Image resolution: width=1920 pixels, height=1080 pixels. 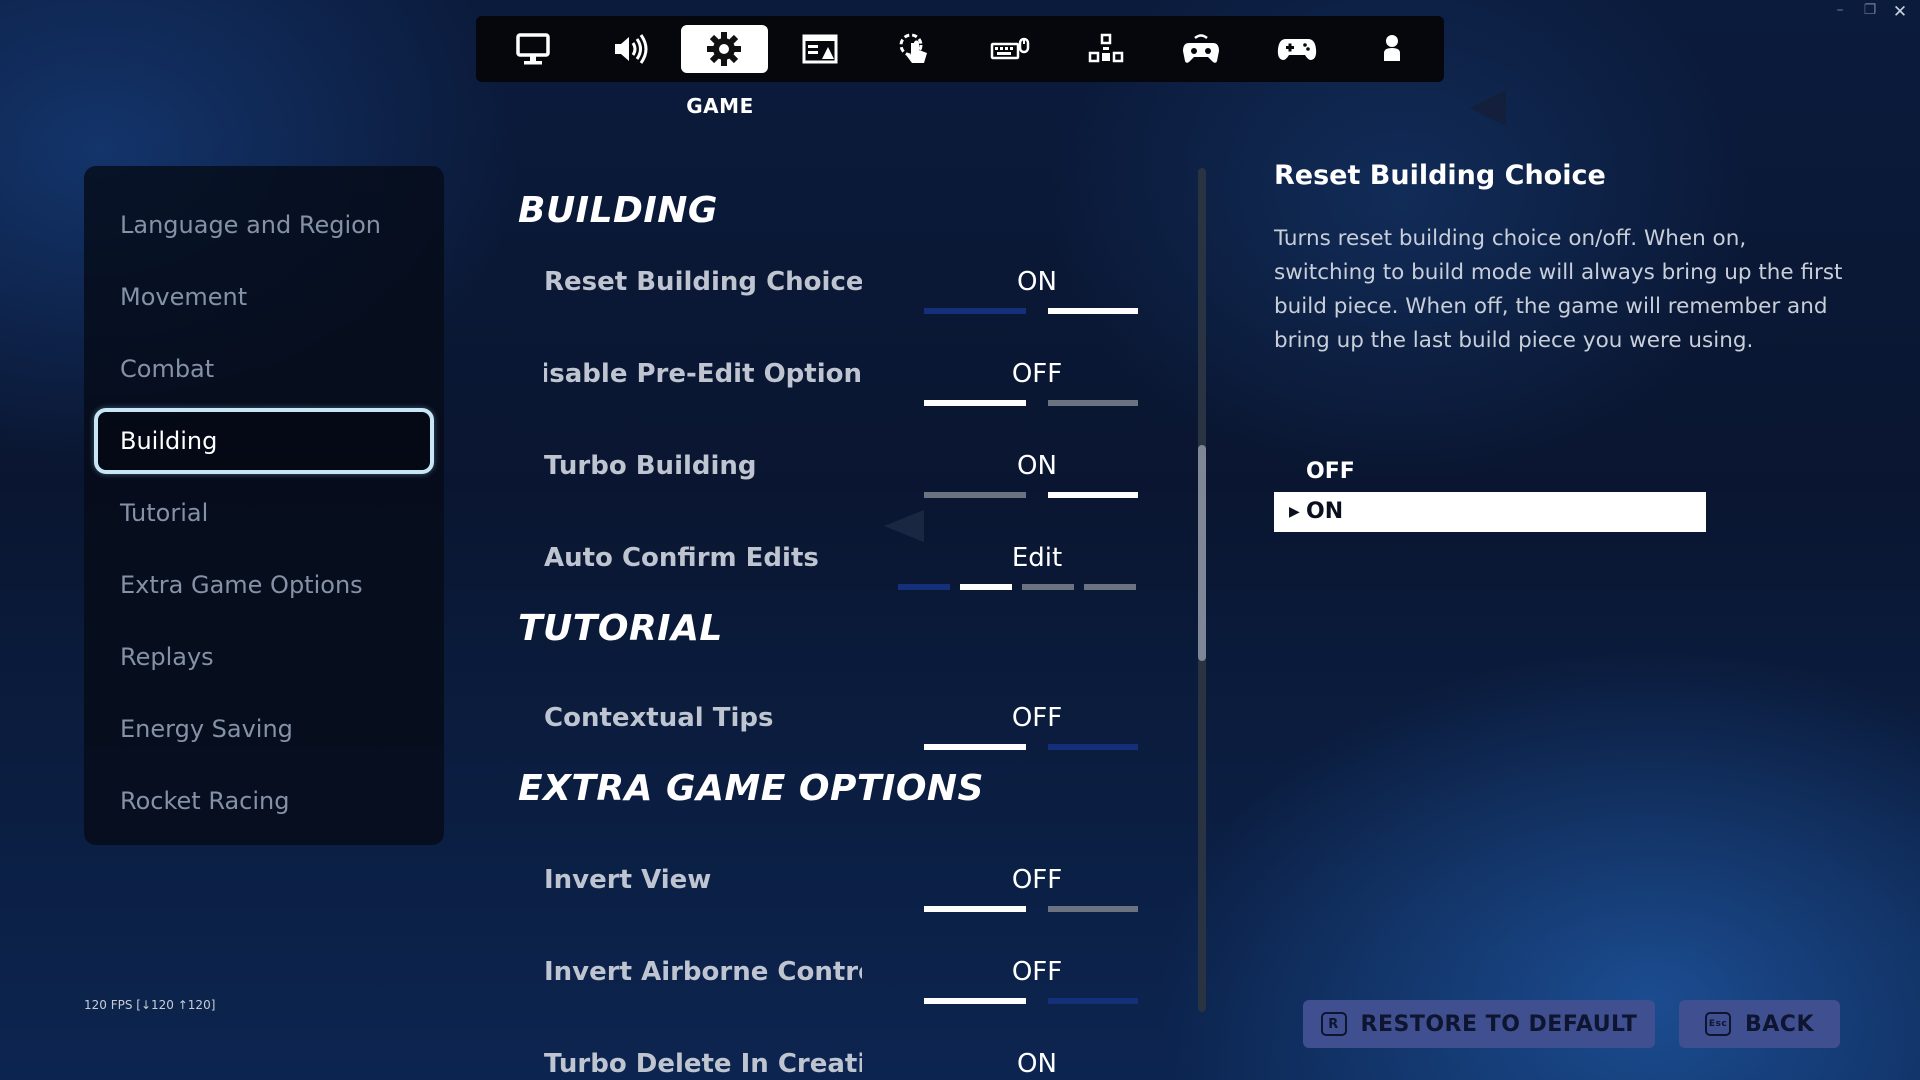 What do you see at coordinates (264, 513) in the screenshot?
I see `sidebar-item-tutorial: Tutorial` at bounding box center [264, 513].